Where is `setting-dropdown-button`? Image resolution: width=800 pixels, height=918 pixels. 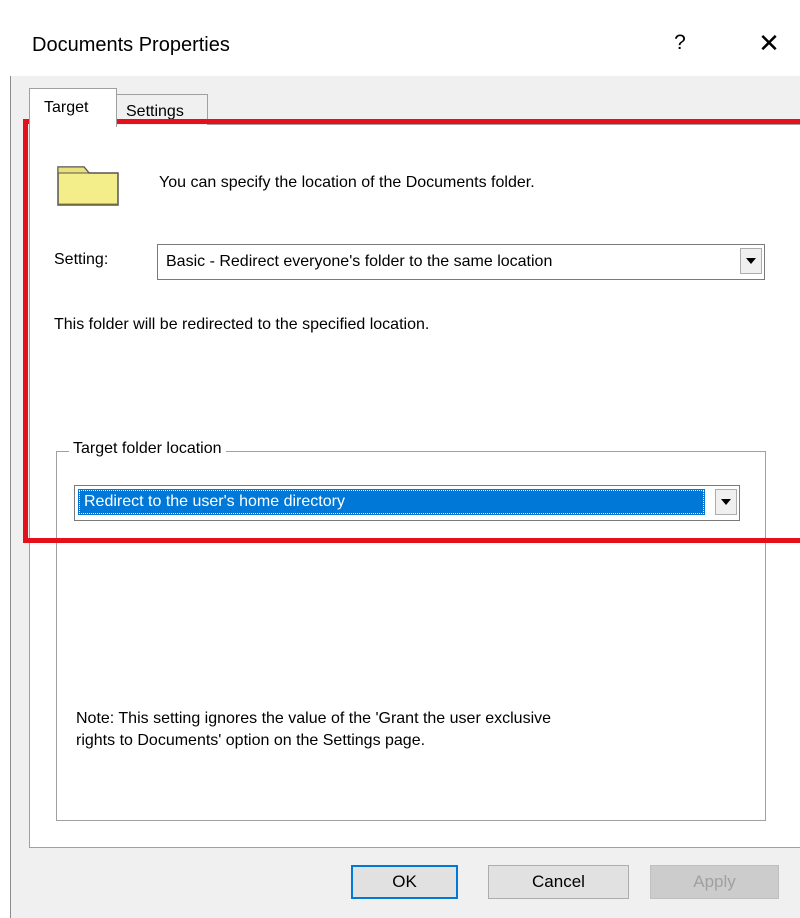
setting-dropdown-button is located at coordinates (751, 261).